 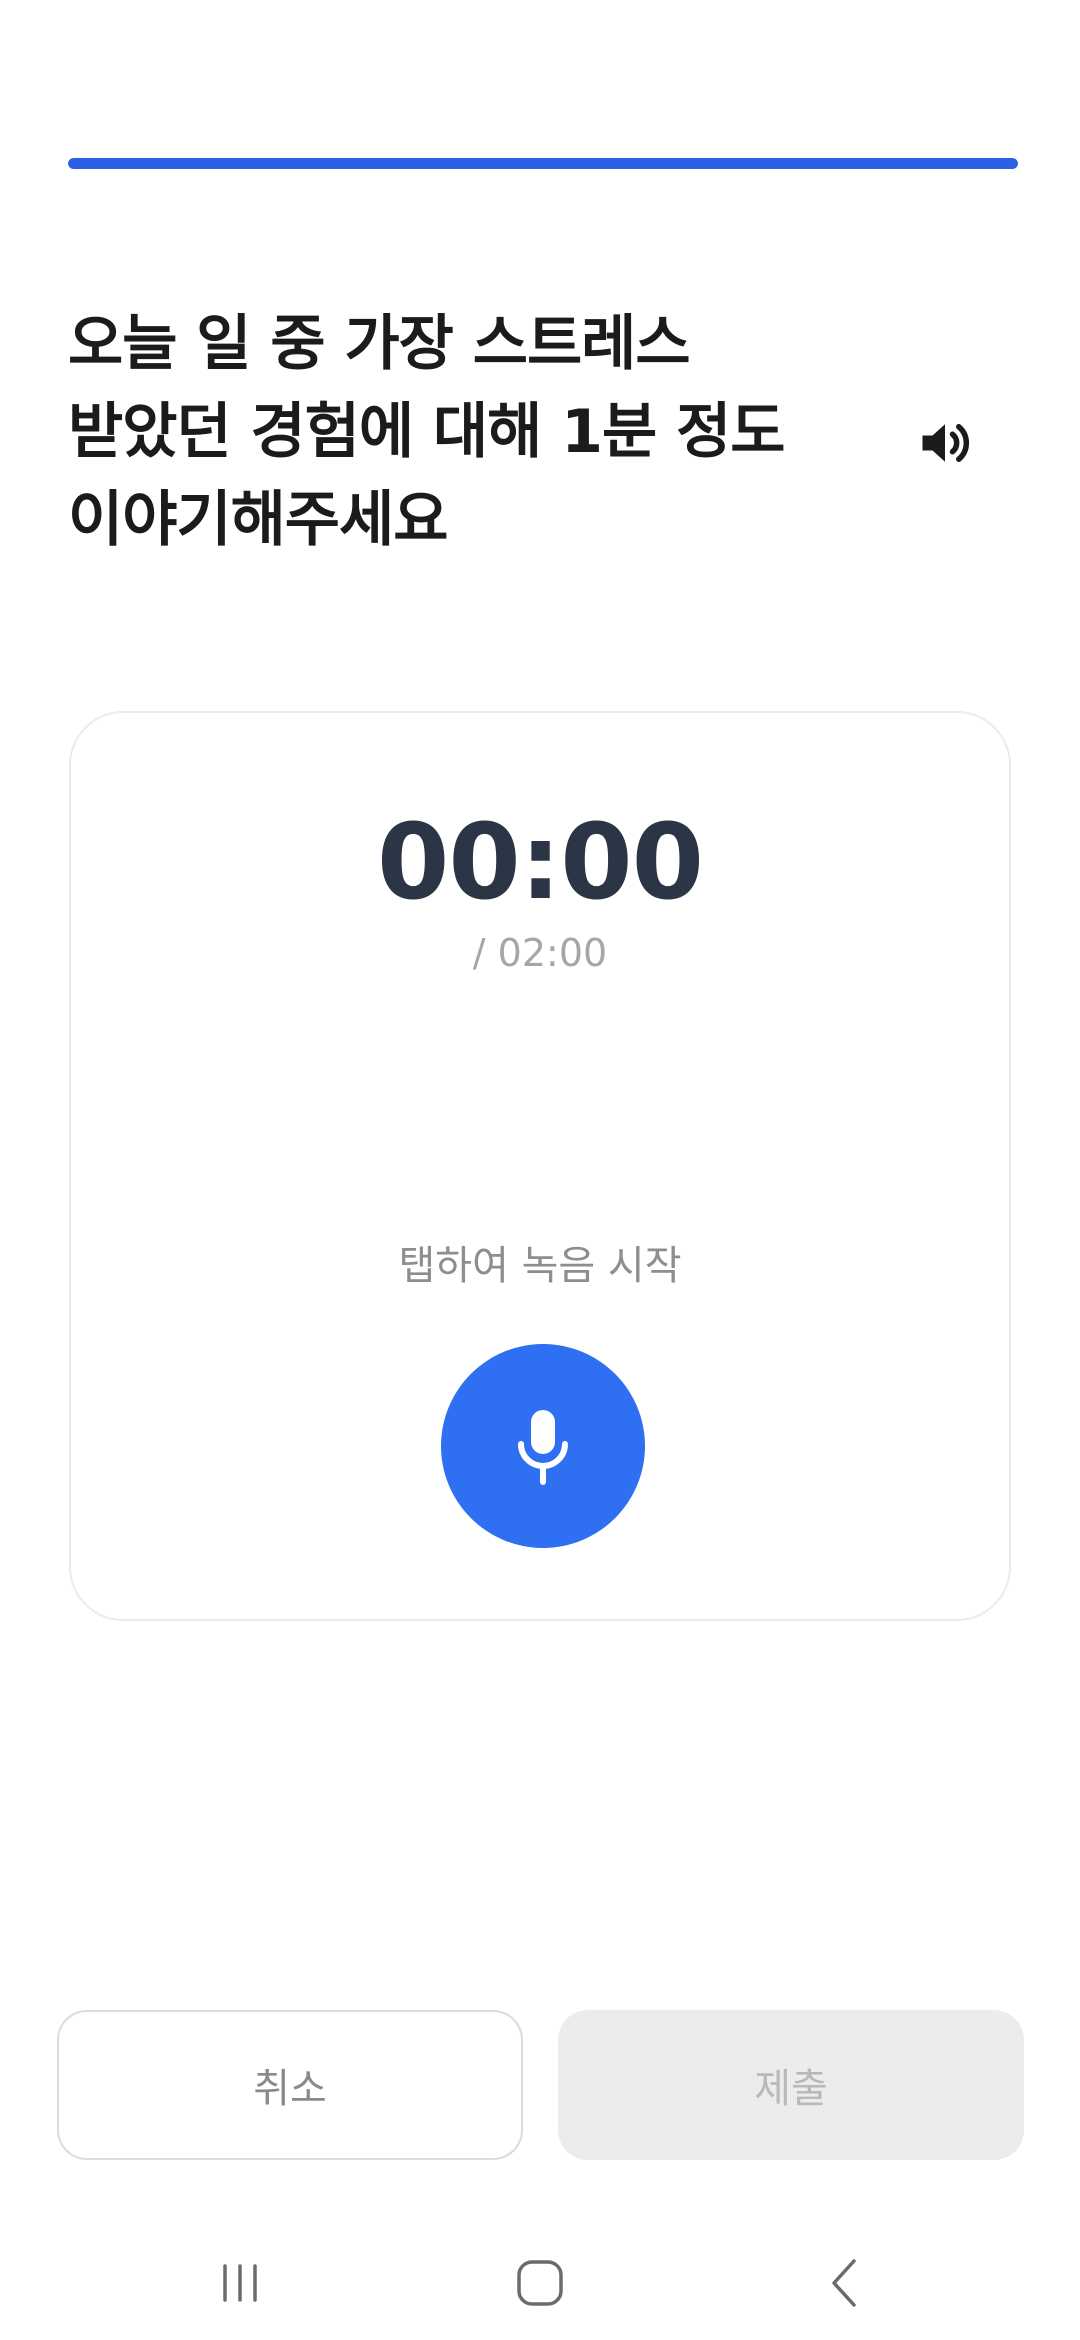 I want to click on speaker-volume-icon, so click(x=946, y=443).